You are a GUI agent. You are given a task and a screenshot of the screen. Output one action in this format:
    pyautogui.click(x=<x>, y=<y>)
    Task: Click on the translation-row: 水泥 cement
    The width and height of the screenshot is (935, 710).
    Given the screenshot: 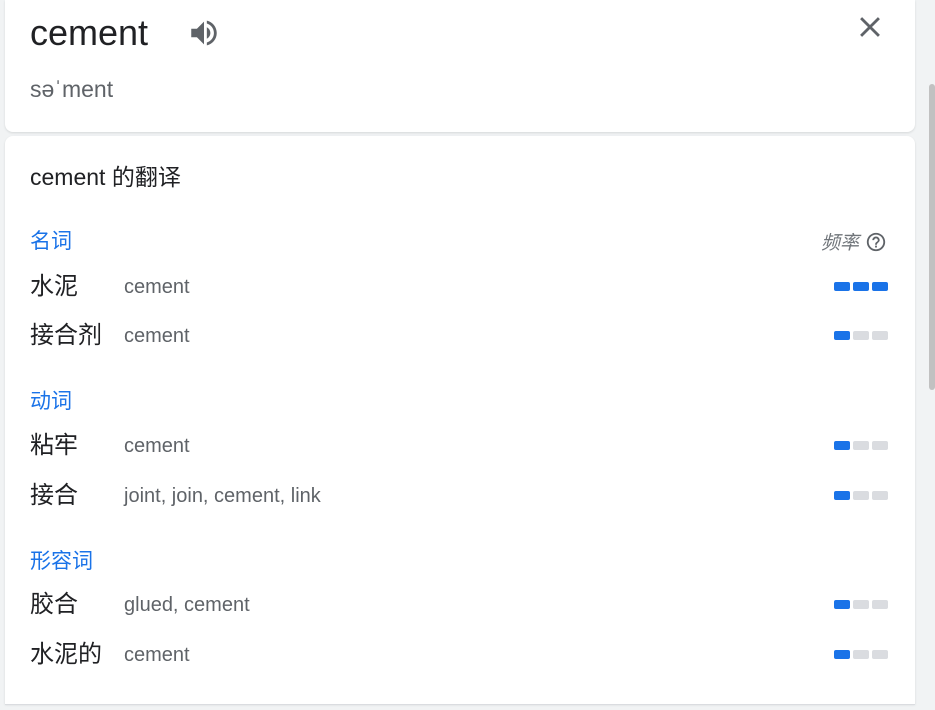 What is the action you would take?
    pyautogui.click(x=460, y=287)
    